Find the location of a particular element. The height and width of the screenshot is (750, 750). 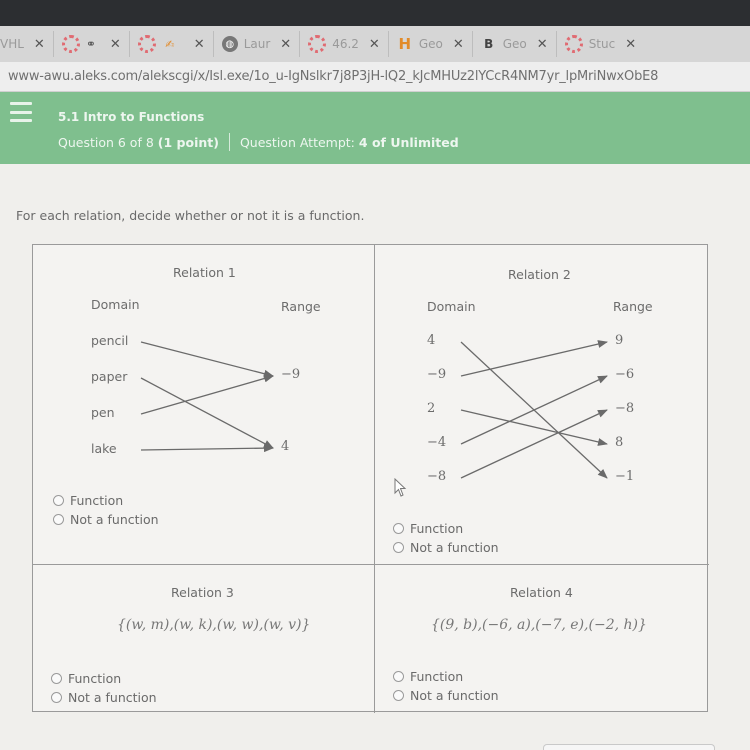

h-icon: H is located at coordinates (405, 44).